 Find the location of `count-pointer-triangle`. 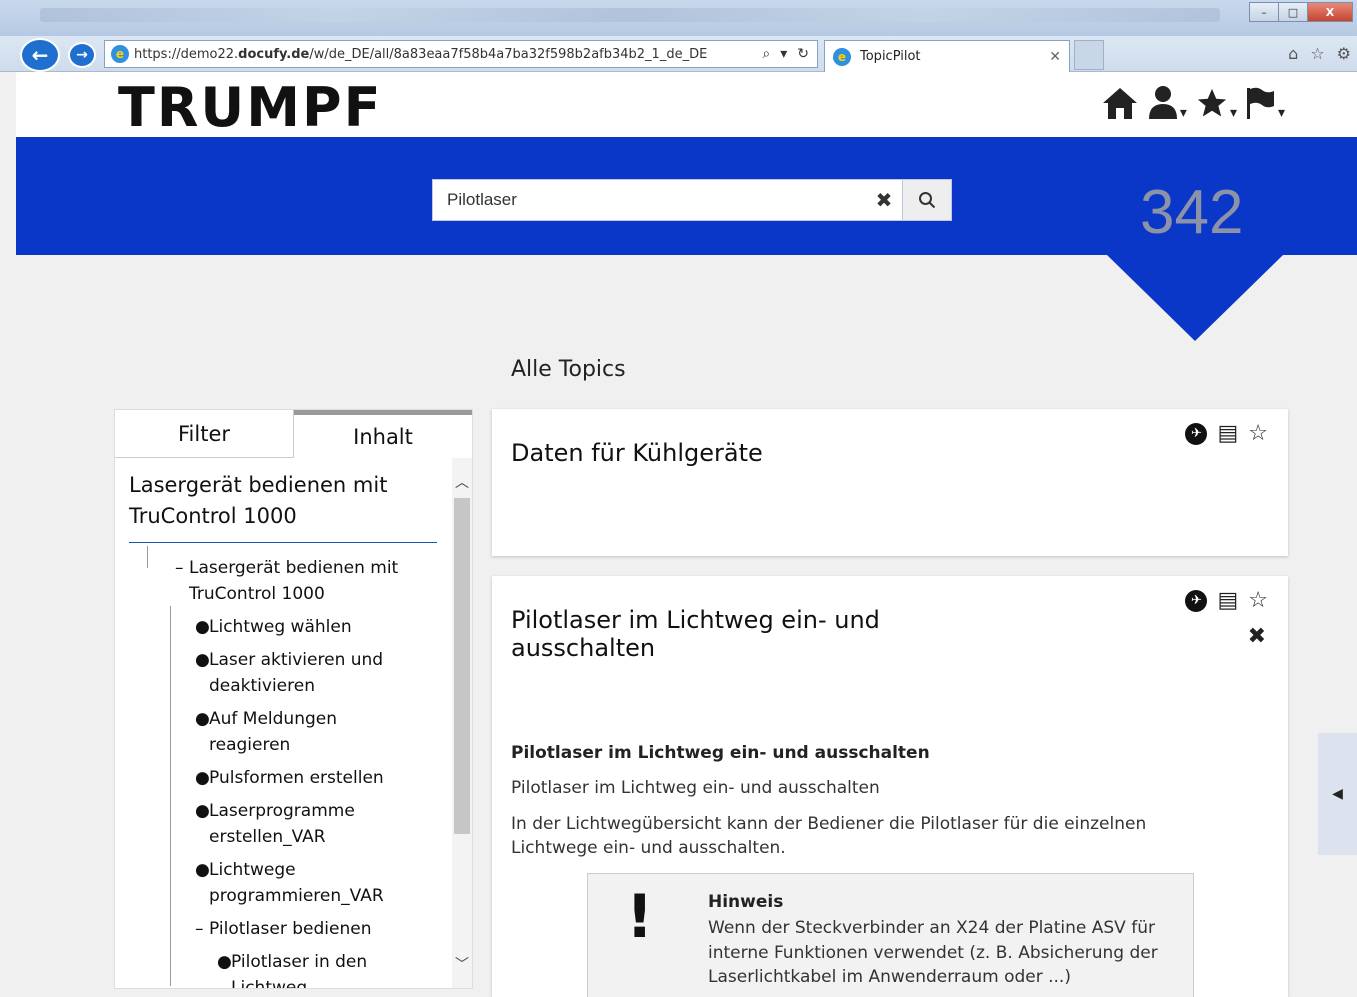

count-pointer-triangle is located at coordinates (1195, 298).